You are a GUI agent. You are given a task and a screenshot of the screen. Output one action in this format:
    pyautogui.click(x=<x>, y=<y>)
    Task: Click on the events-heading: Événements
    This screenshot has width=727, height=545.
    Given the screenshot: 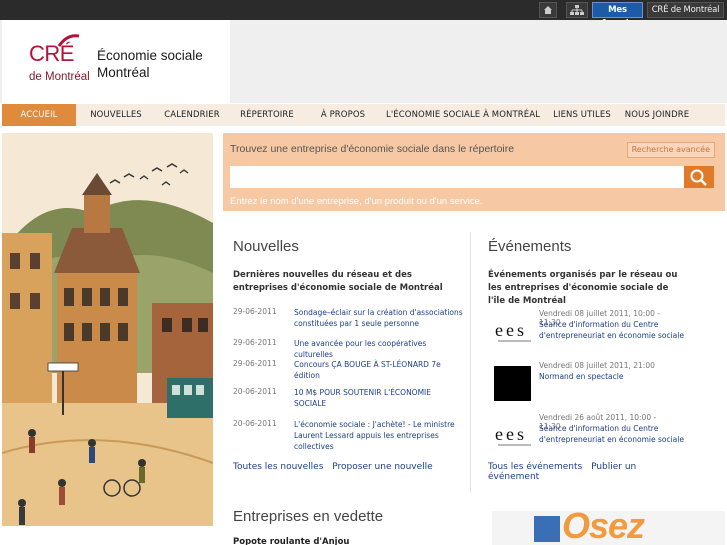 What is the action you would take?
    pyautogui.click(x=583, y=239)
    